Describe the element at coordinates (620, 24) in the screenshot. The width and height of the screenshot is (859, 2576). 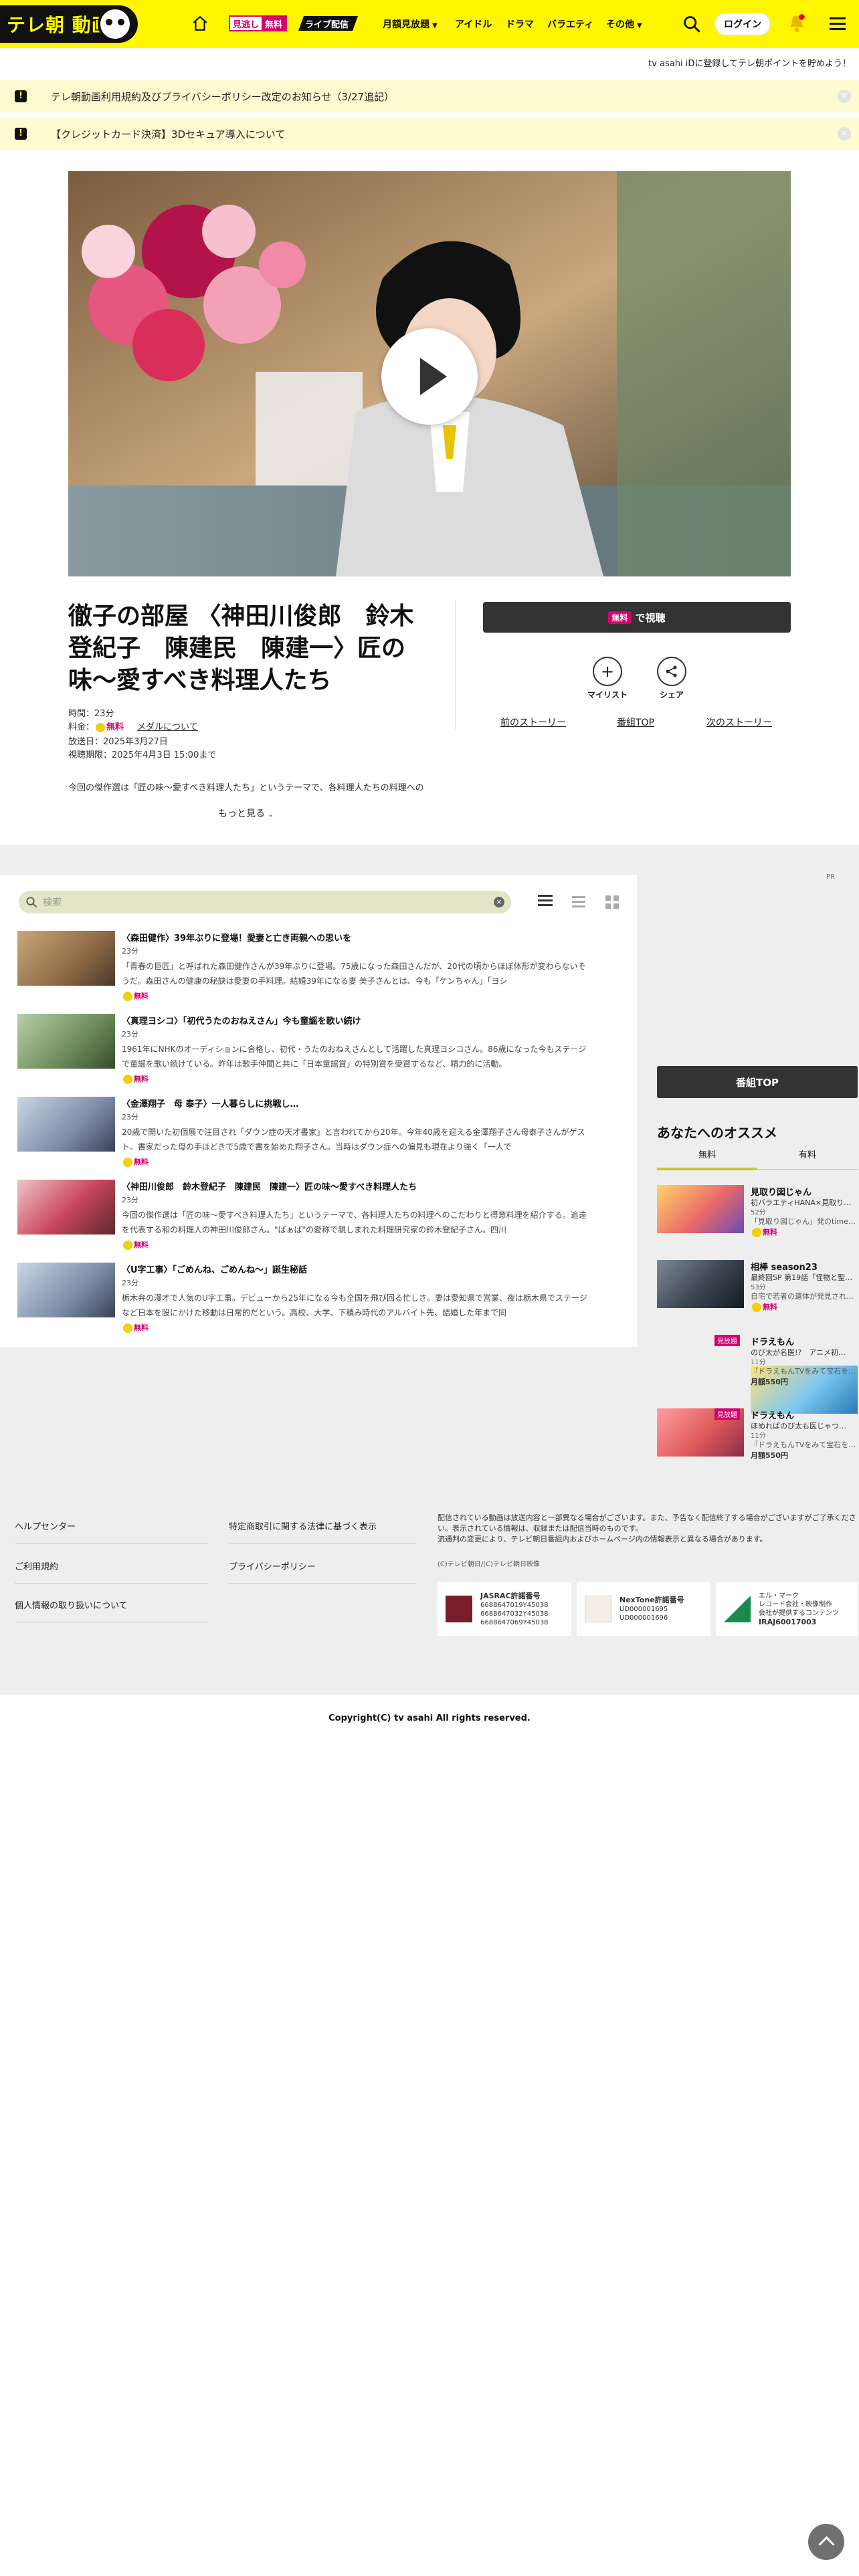
I see `menu-label: その他` at that location.